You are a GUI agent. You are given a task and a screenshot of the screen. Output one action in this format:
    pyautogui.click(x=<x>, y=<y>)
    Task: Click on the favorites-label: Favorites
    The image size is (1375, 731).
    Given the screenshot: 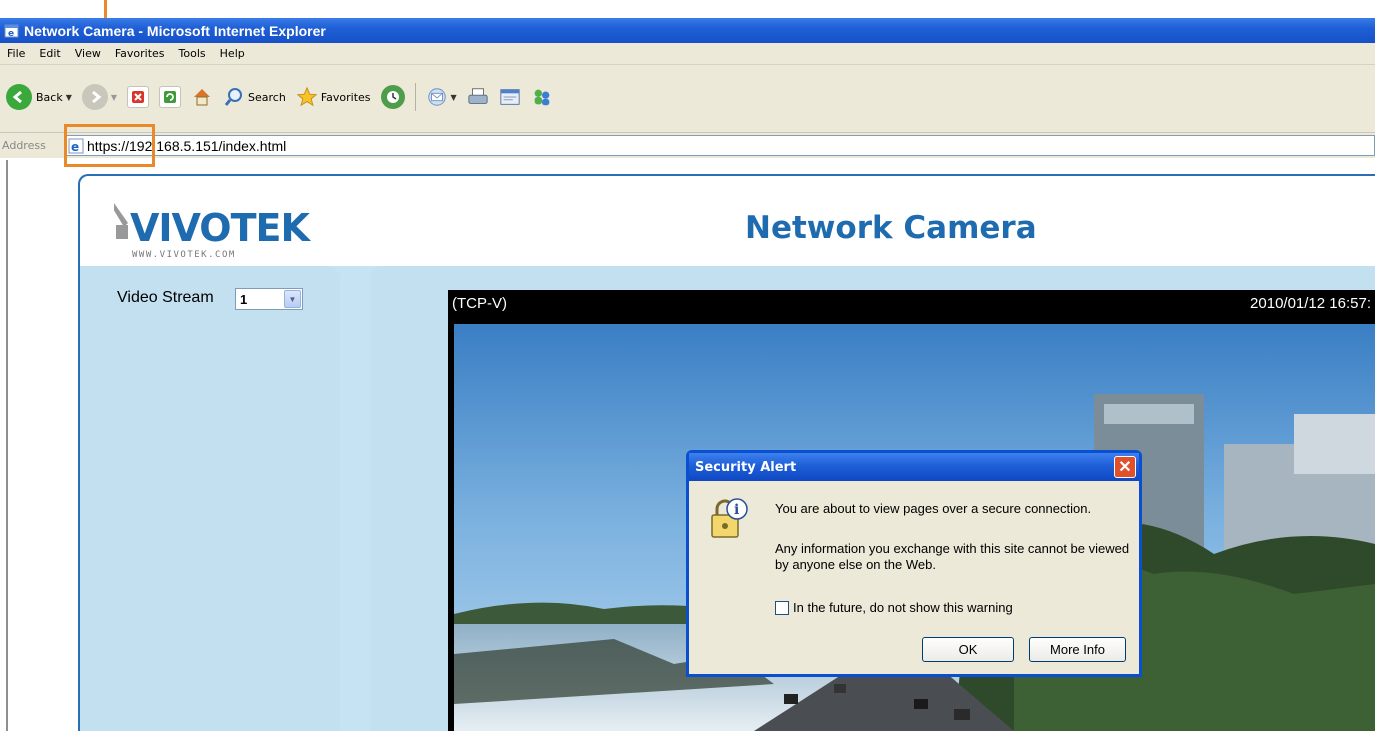 What is the action you would take?
    pyautogui.click(x=345, y=97)
    